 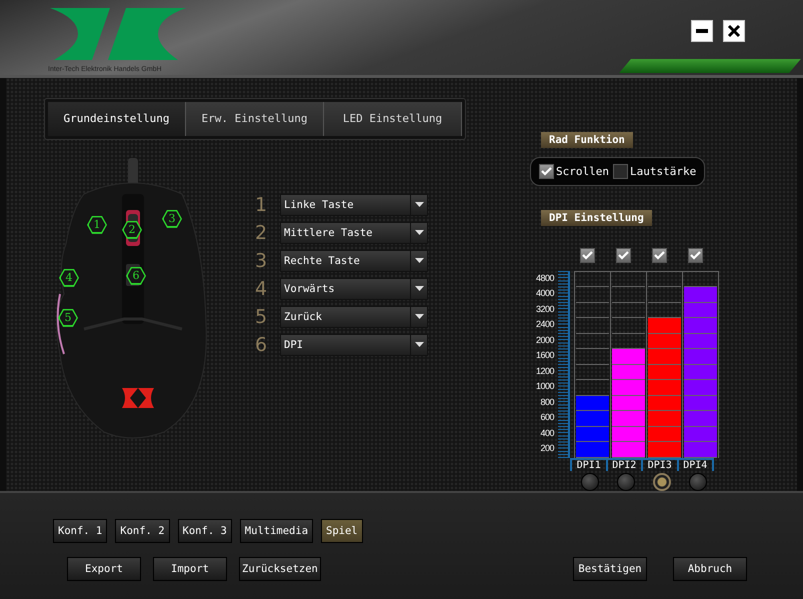 What do you see at coordinates (544, 340) in the screenshot?
I see `scale-label: 2000` at bounding box center [544, 340].